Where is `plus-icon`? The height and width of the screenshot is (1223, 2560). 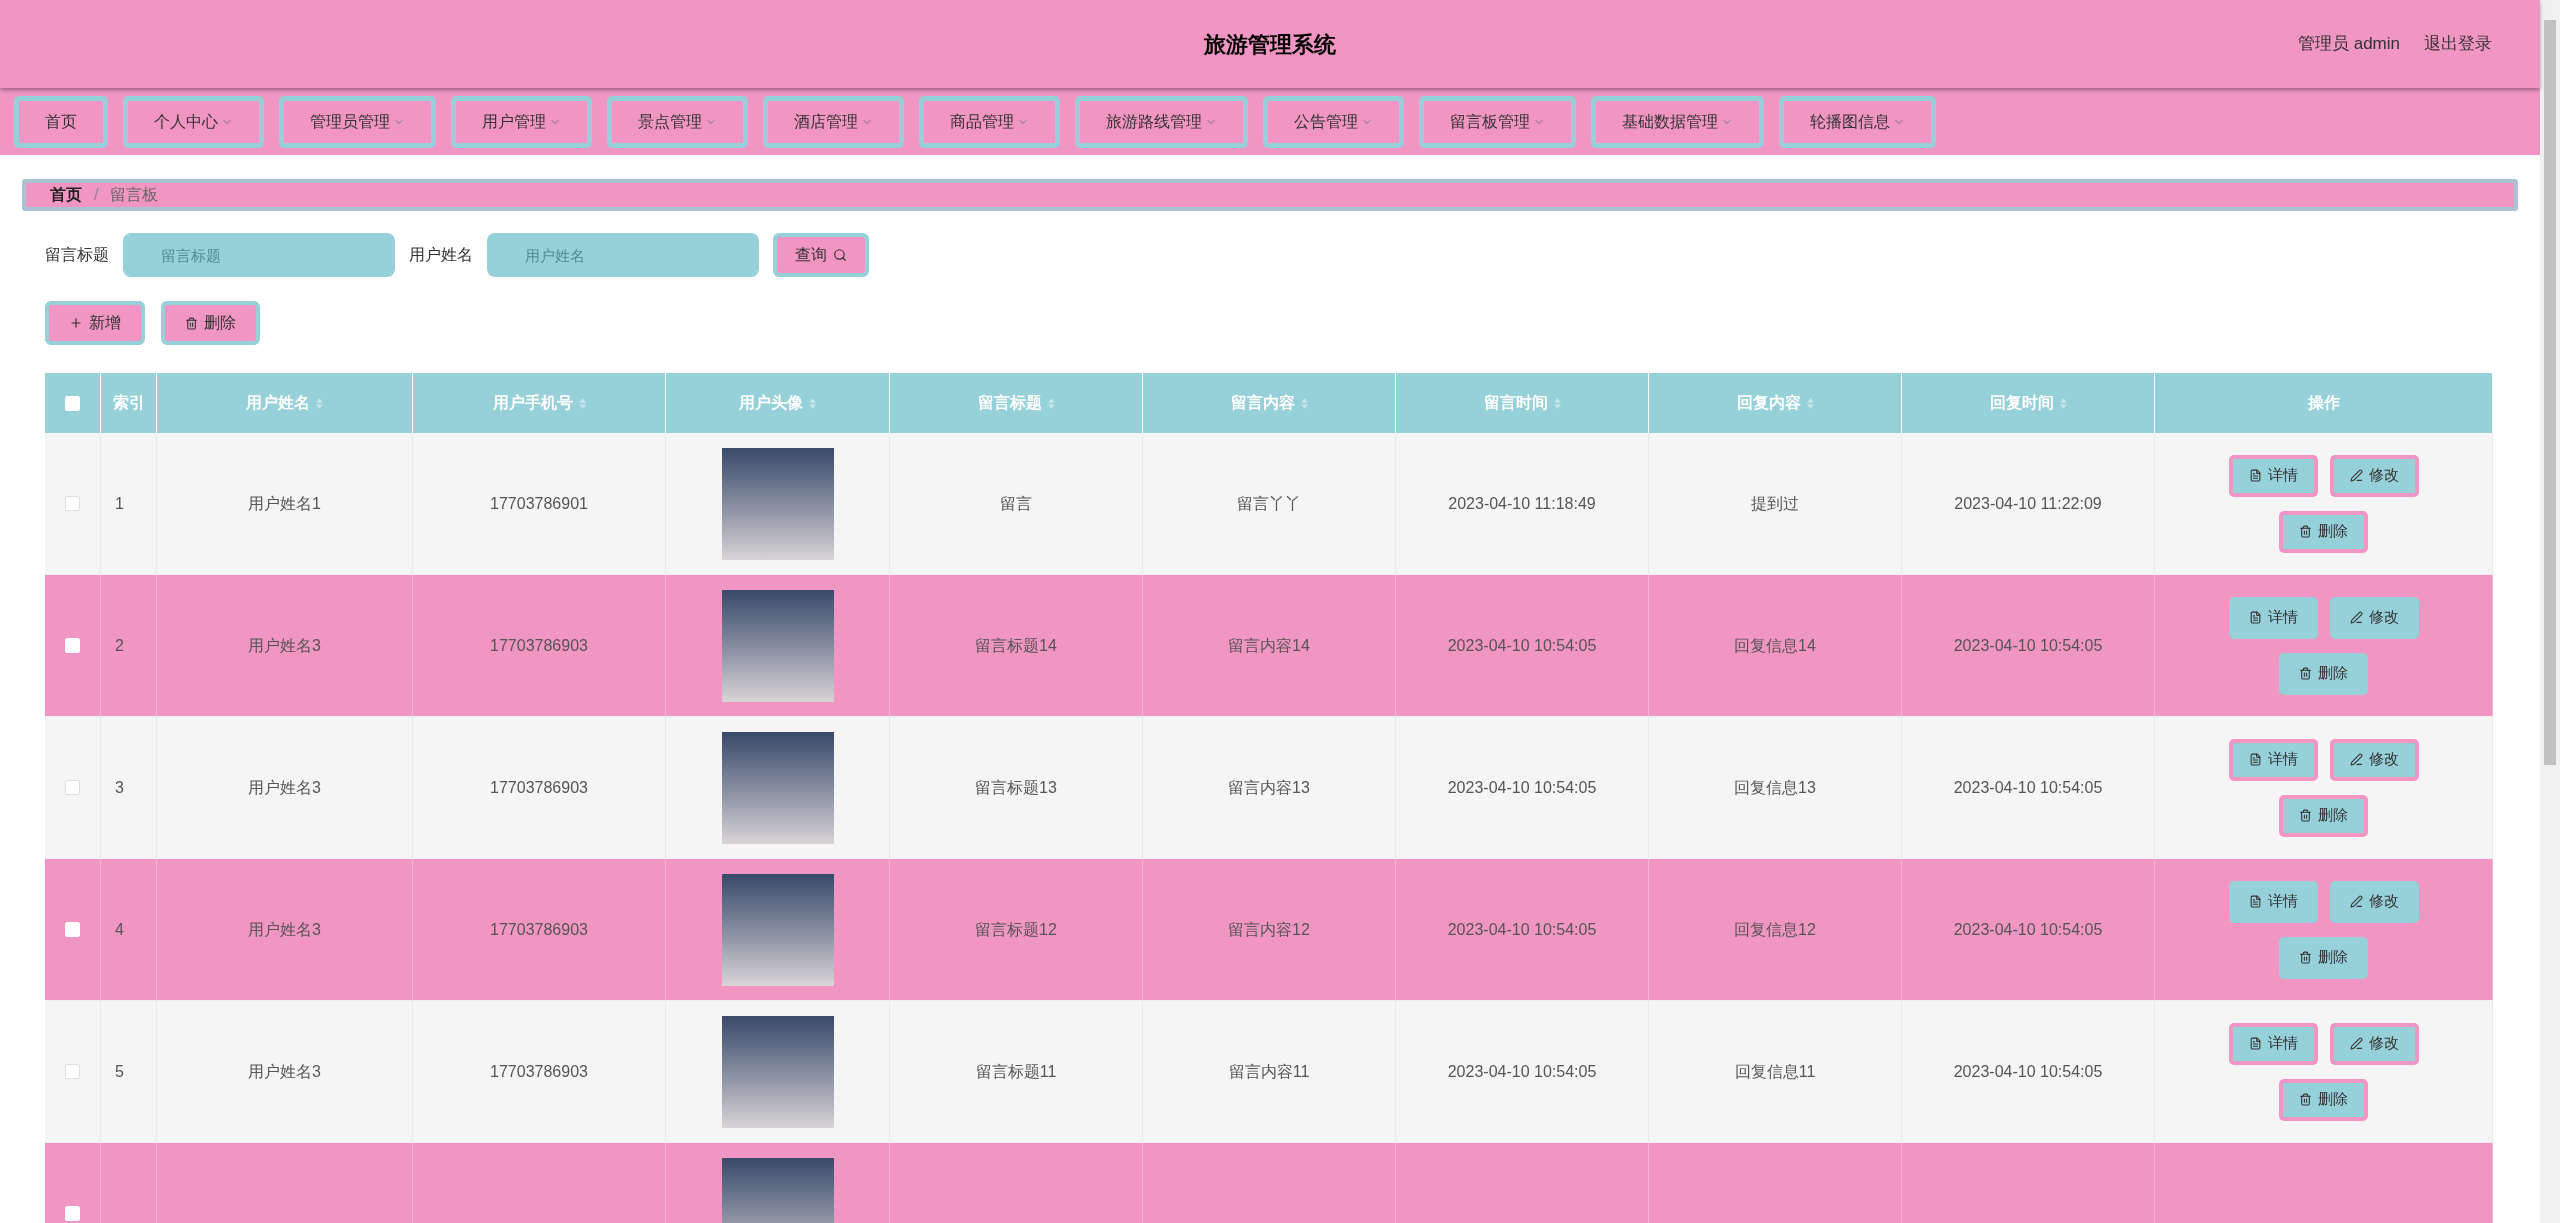
plus-icon is located at coordinates (76, 323).